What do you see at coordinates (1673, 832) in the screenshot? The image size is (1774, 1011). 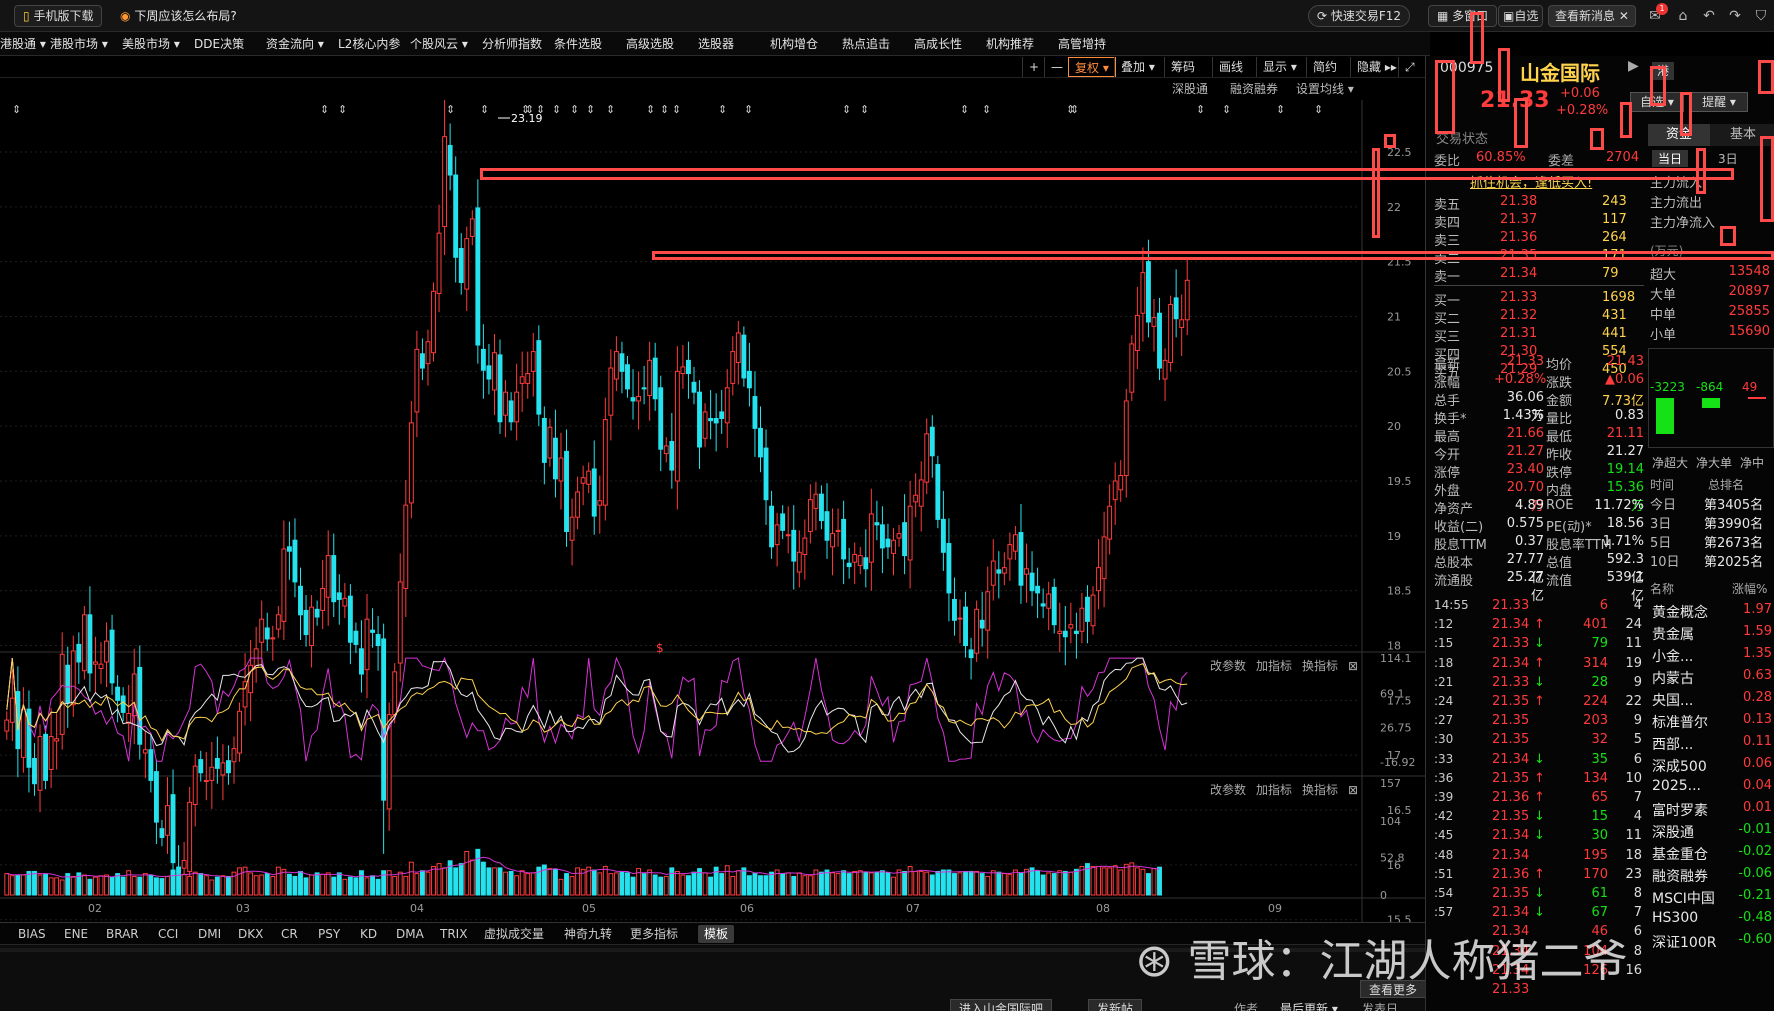 I see `sector-name: 深股通` at bounding box center [1673, 832].